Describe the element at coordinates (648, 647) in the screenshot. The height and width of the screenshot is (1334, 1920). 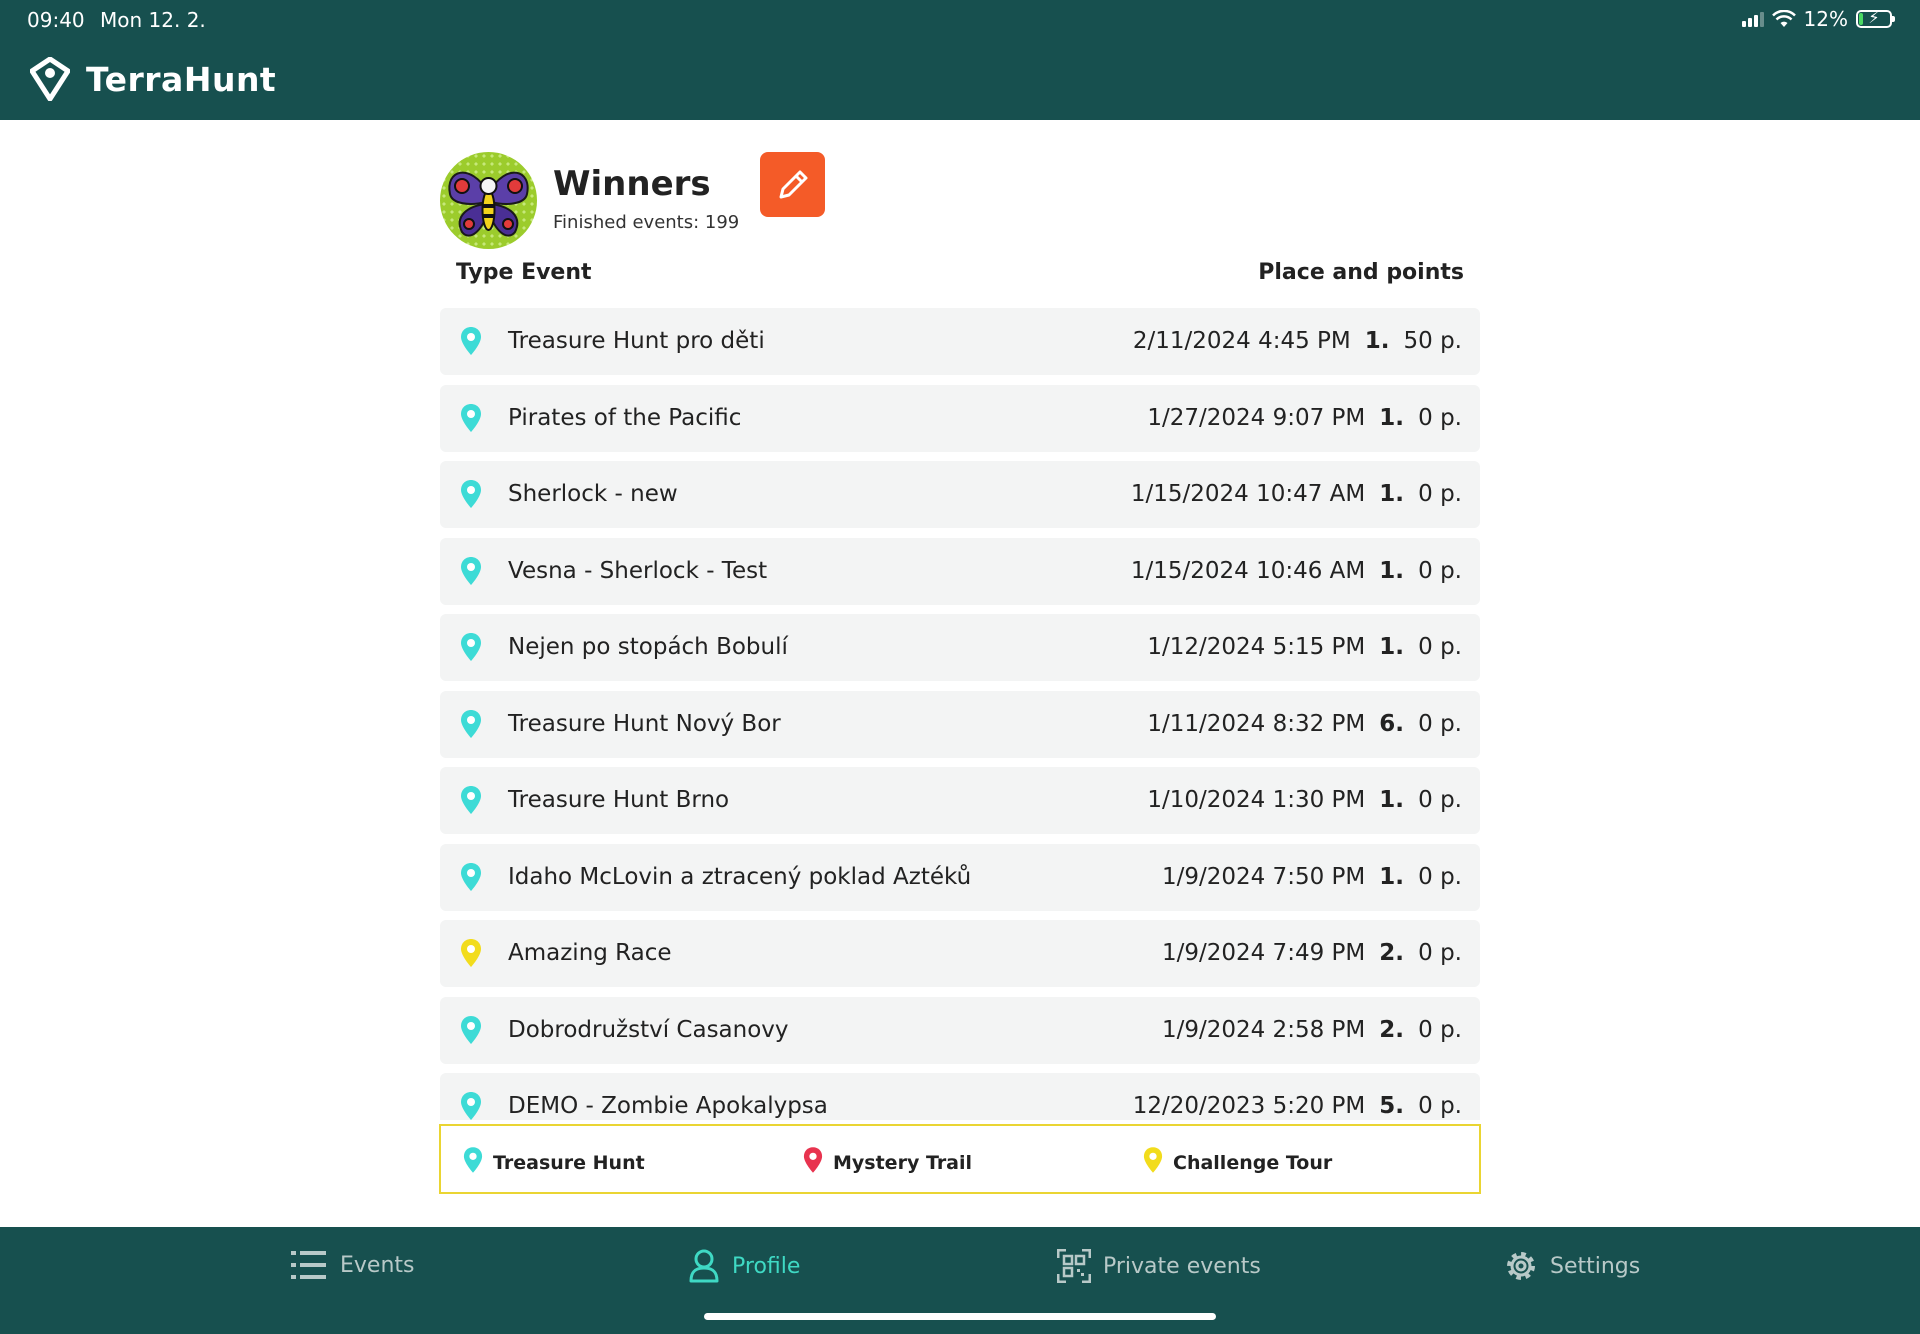
I see `event-name: Nejen po stopách Bobulí` at that location.